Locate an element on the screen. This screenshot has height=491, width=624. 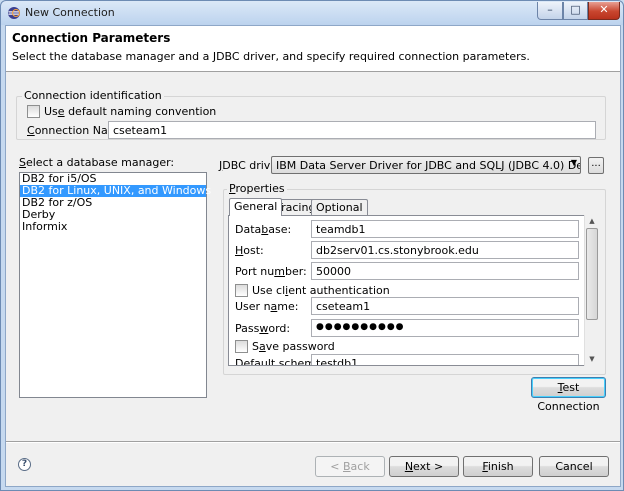
scroll-down-icon: ▼ is located at coordinates (592, 359).